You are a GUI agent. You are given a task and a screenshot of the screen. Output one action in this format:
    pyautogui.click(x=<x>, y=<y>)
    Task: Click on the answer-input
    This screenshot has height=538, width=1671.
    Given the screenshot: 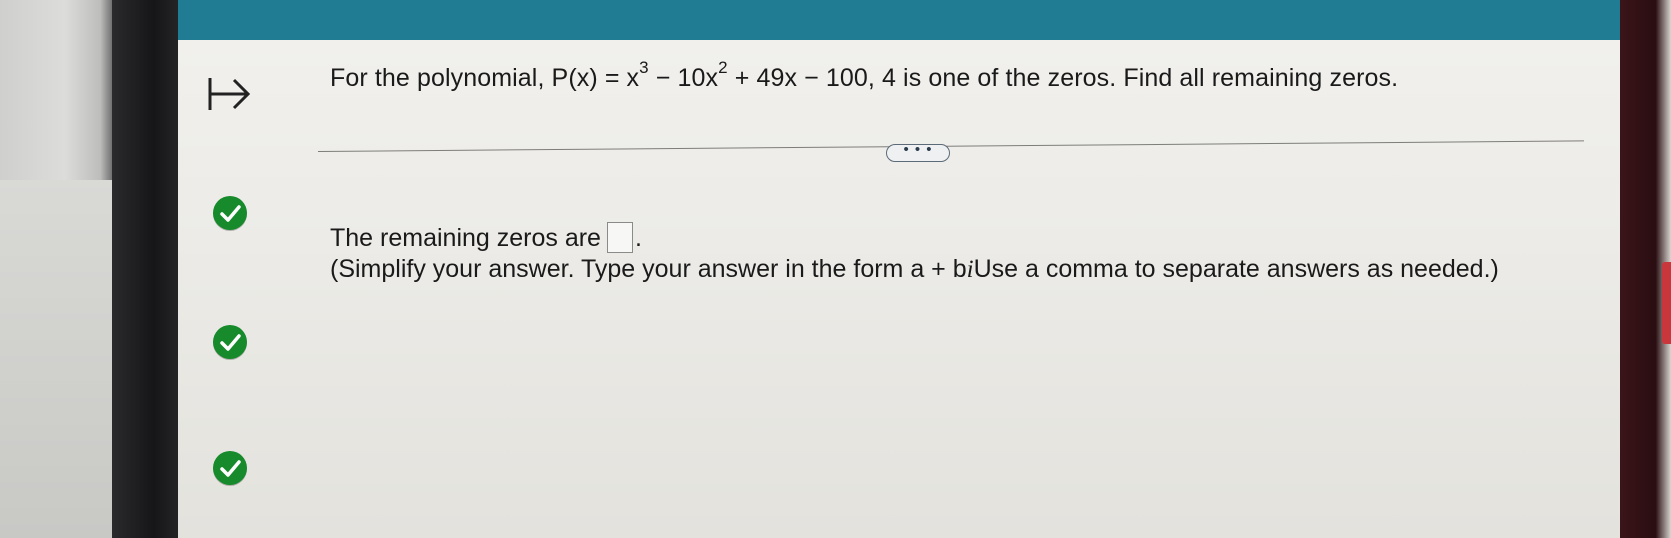 What is the action you would take?
    pyautogui.click(x=619, y=237)
    